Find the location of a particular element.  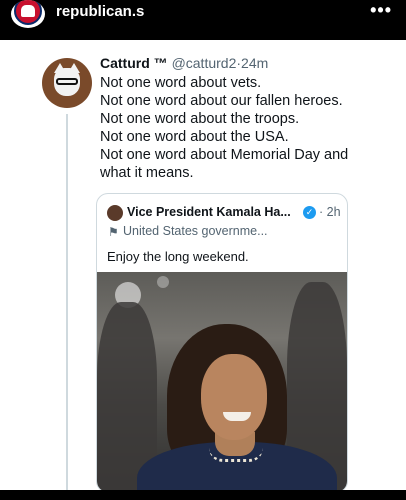

bottom-strip is located at coordinates (203, 495).